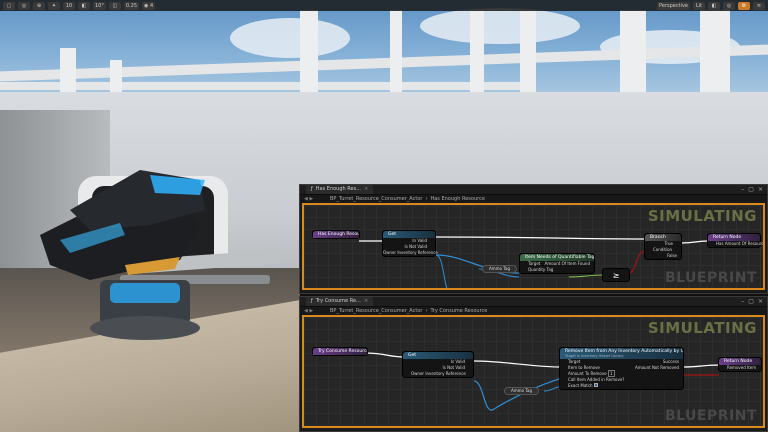 This screenshot has width=768, height=432. What do you see at coordinates (699, 5) in the screenshot?
I see `lit-mode-dropdown: Lit` at bounding box center [699, 5].